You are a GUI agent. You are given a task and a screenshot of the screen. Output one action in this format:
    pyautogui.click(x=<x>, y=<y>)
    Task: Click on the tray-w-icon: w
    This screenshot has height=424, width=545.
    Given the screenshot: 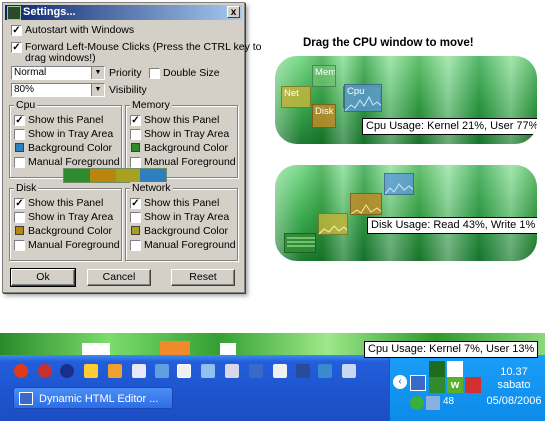 What is the action you would take?
    pyautogui.click(x=455, y=385)
    